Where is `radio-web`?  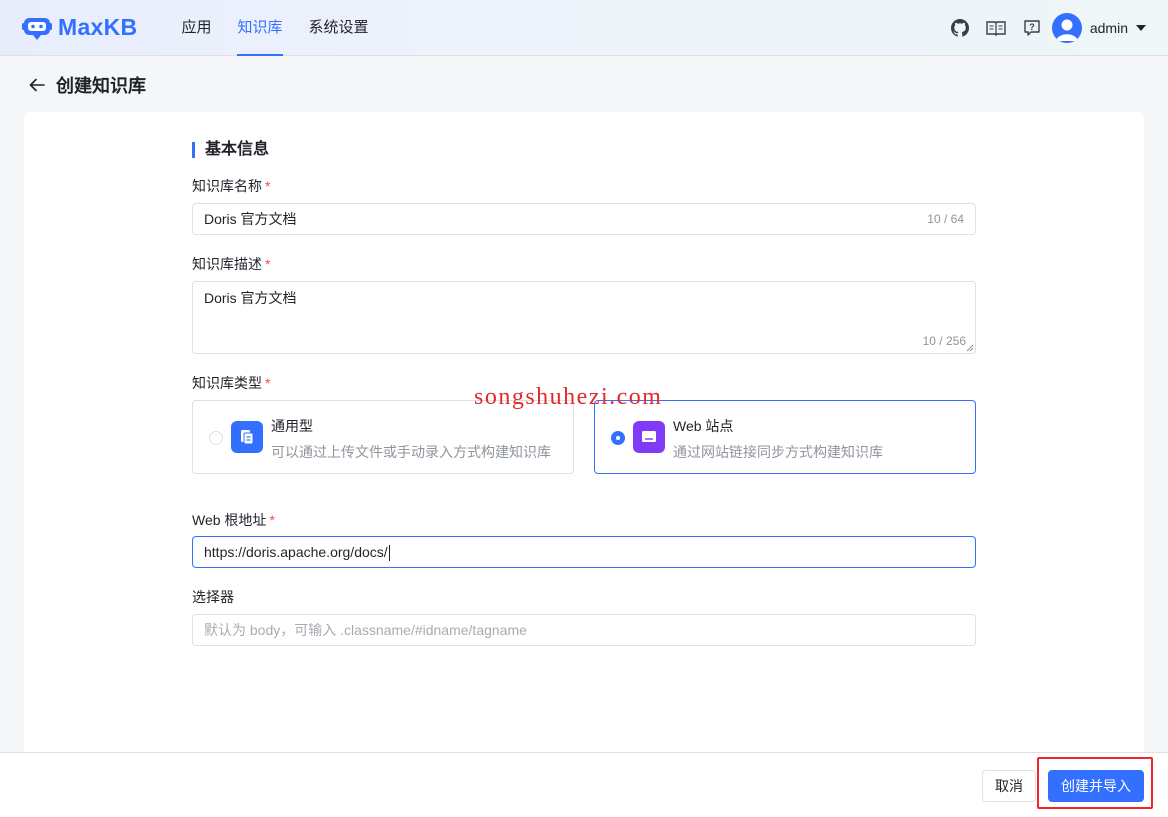
radio-web is located at coordinates (618, 438).